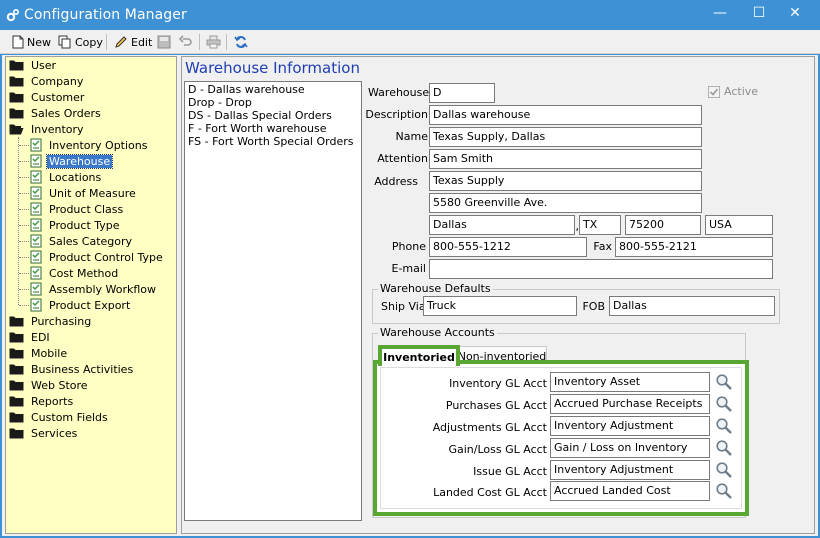  I want to click on address-line2-field: 5580 Greenville Ave., so click(565, 203).